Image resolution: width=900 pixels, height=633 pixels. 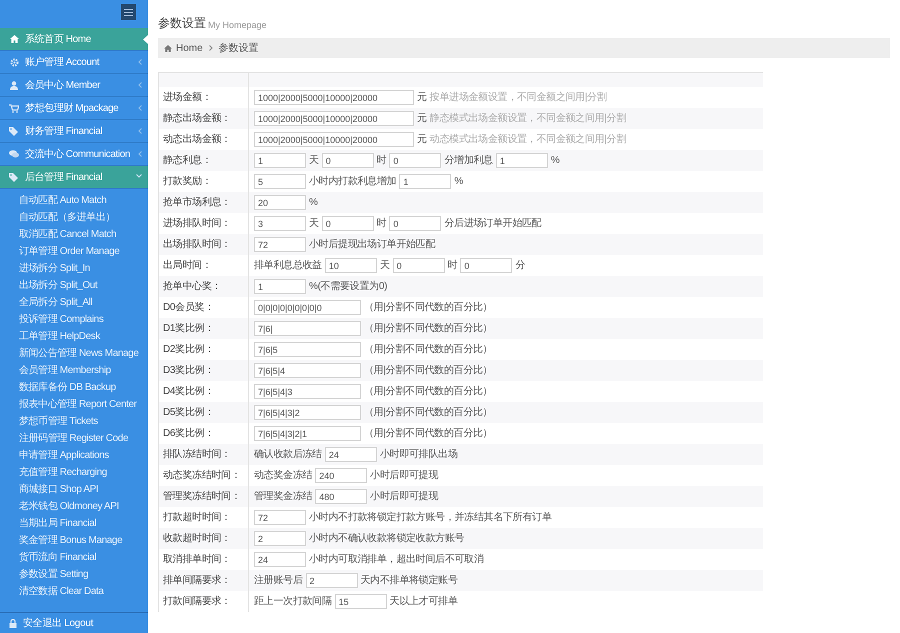 I want to click on text-input: 5, so click(x=280, y=181).